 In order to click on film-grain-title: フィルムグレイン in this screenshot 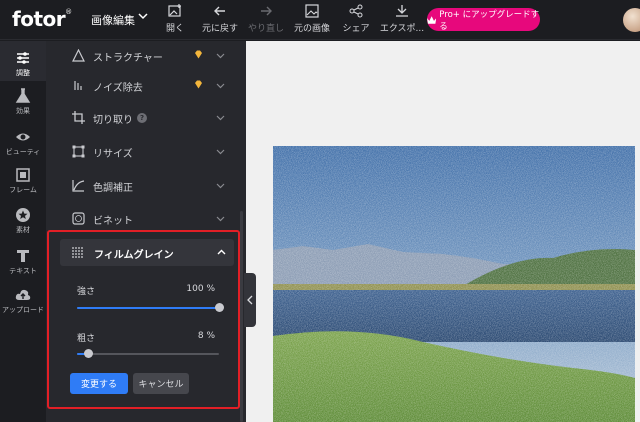, I will do `click(134, 255)`.